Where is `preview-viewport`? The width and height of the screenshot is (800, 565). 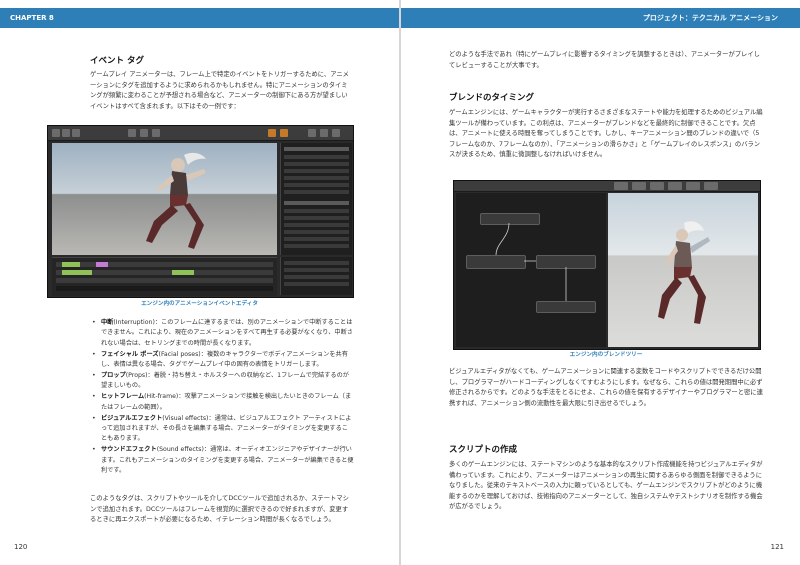 preview-viewport is located at coordinates (683, 270).